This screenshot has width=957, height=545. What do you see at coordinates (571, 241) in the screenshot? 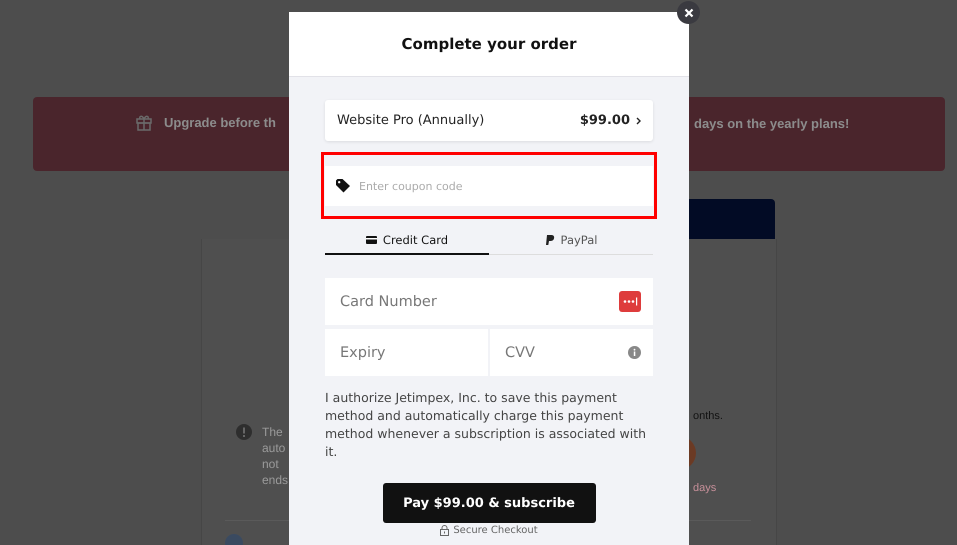
I see `payment-tab: PayPal` at bounding box center [571, 241].